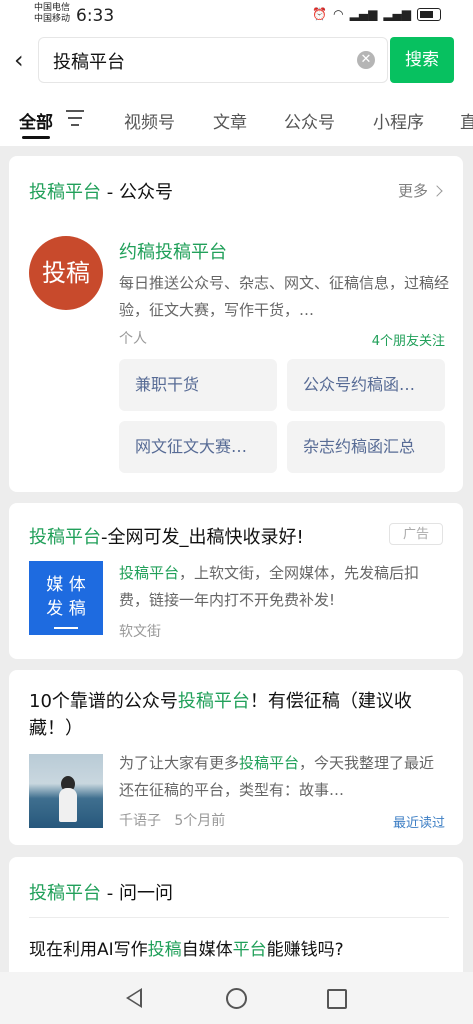 This screenshot has width=473, height=1024. I want to click on carrier-1: 中国电信, so click(52, 8).